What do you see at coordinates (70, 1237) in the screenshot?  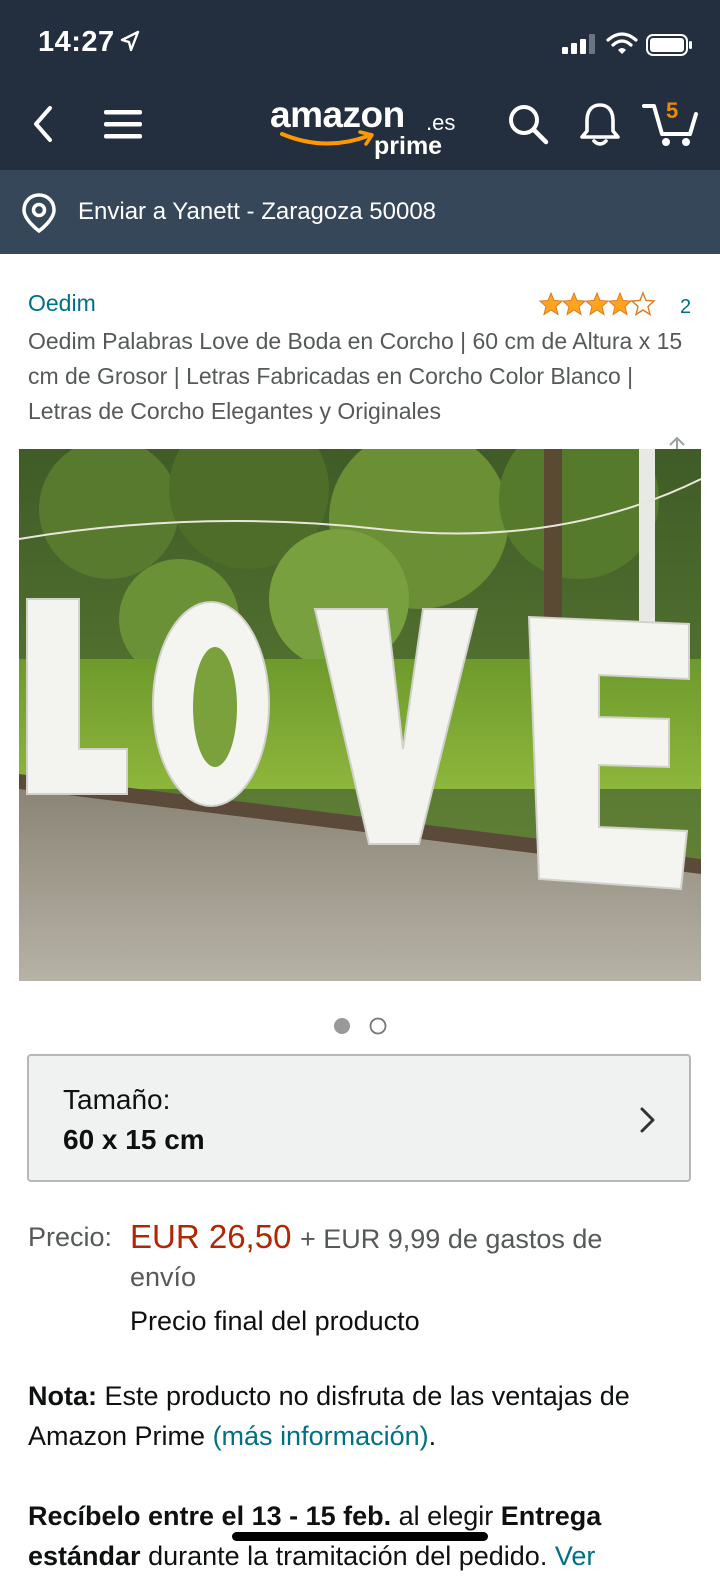 I see `price-label: Precio:` at bounding box center [70, 1237].